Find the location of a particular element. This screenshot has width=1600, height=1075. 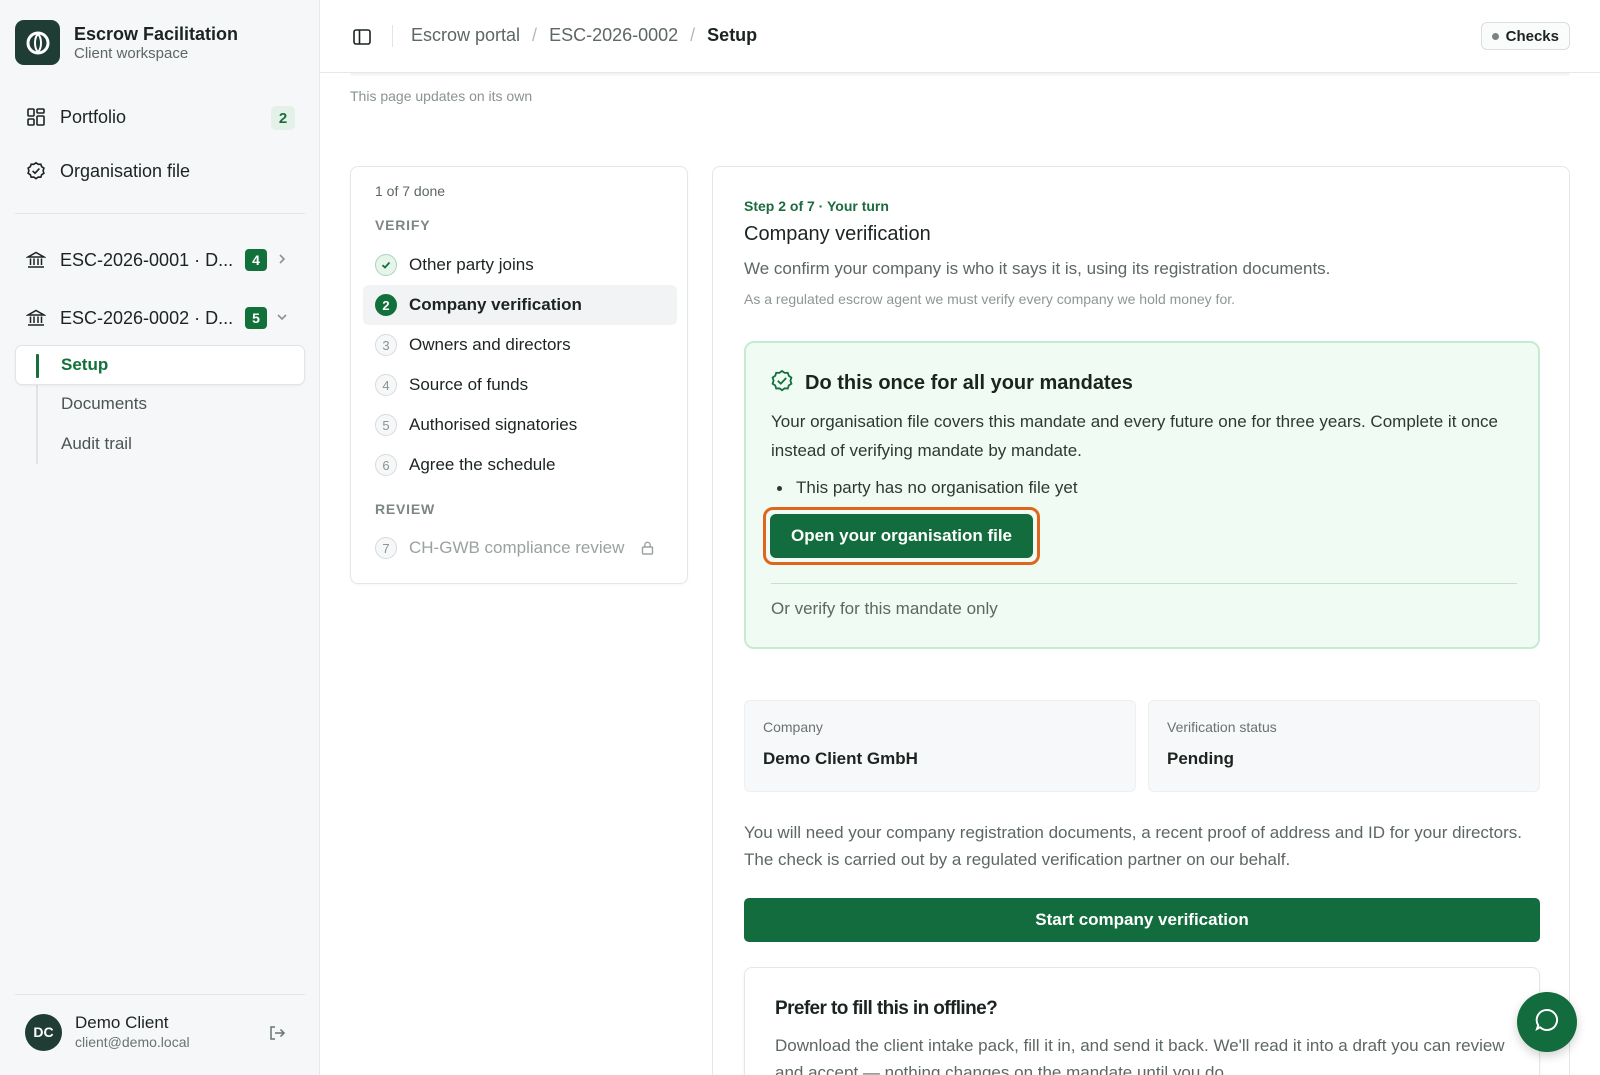

step-item: 6 Agree the schedule is located at coordinates (520, 465).